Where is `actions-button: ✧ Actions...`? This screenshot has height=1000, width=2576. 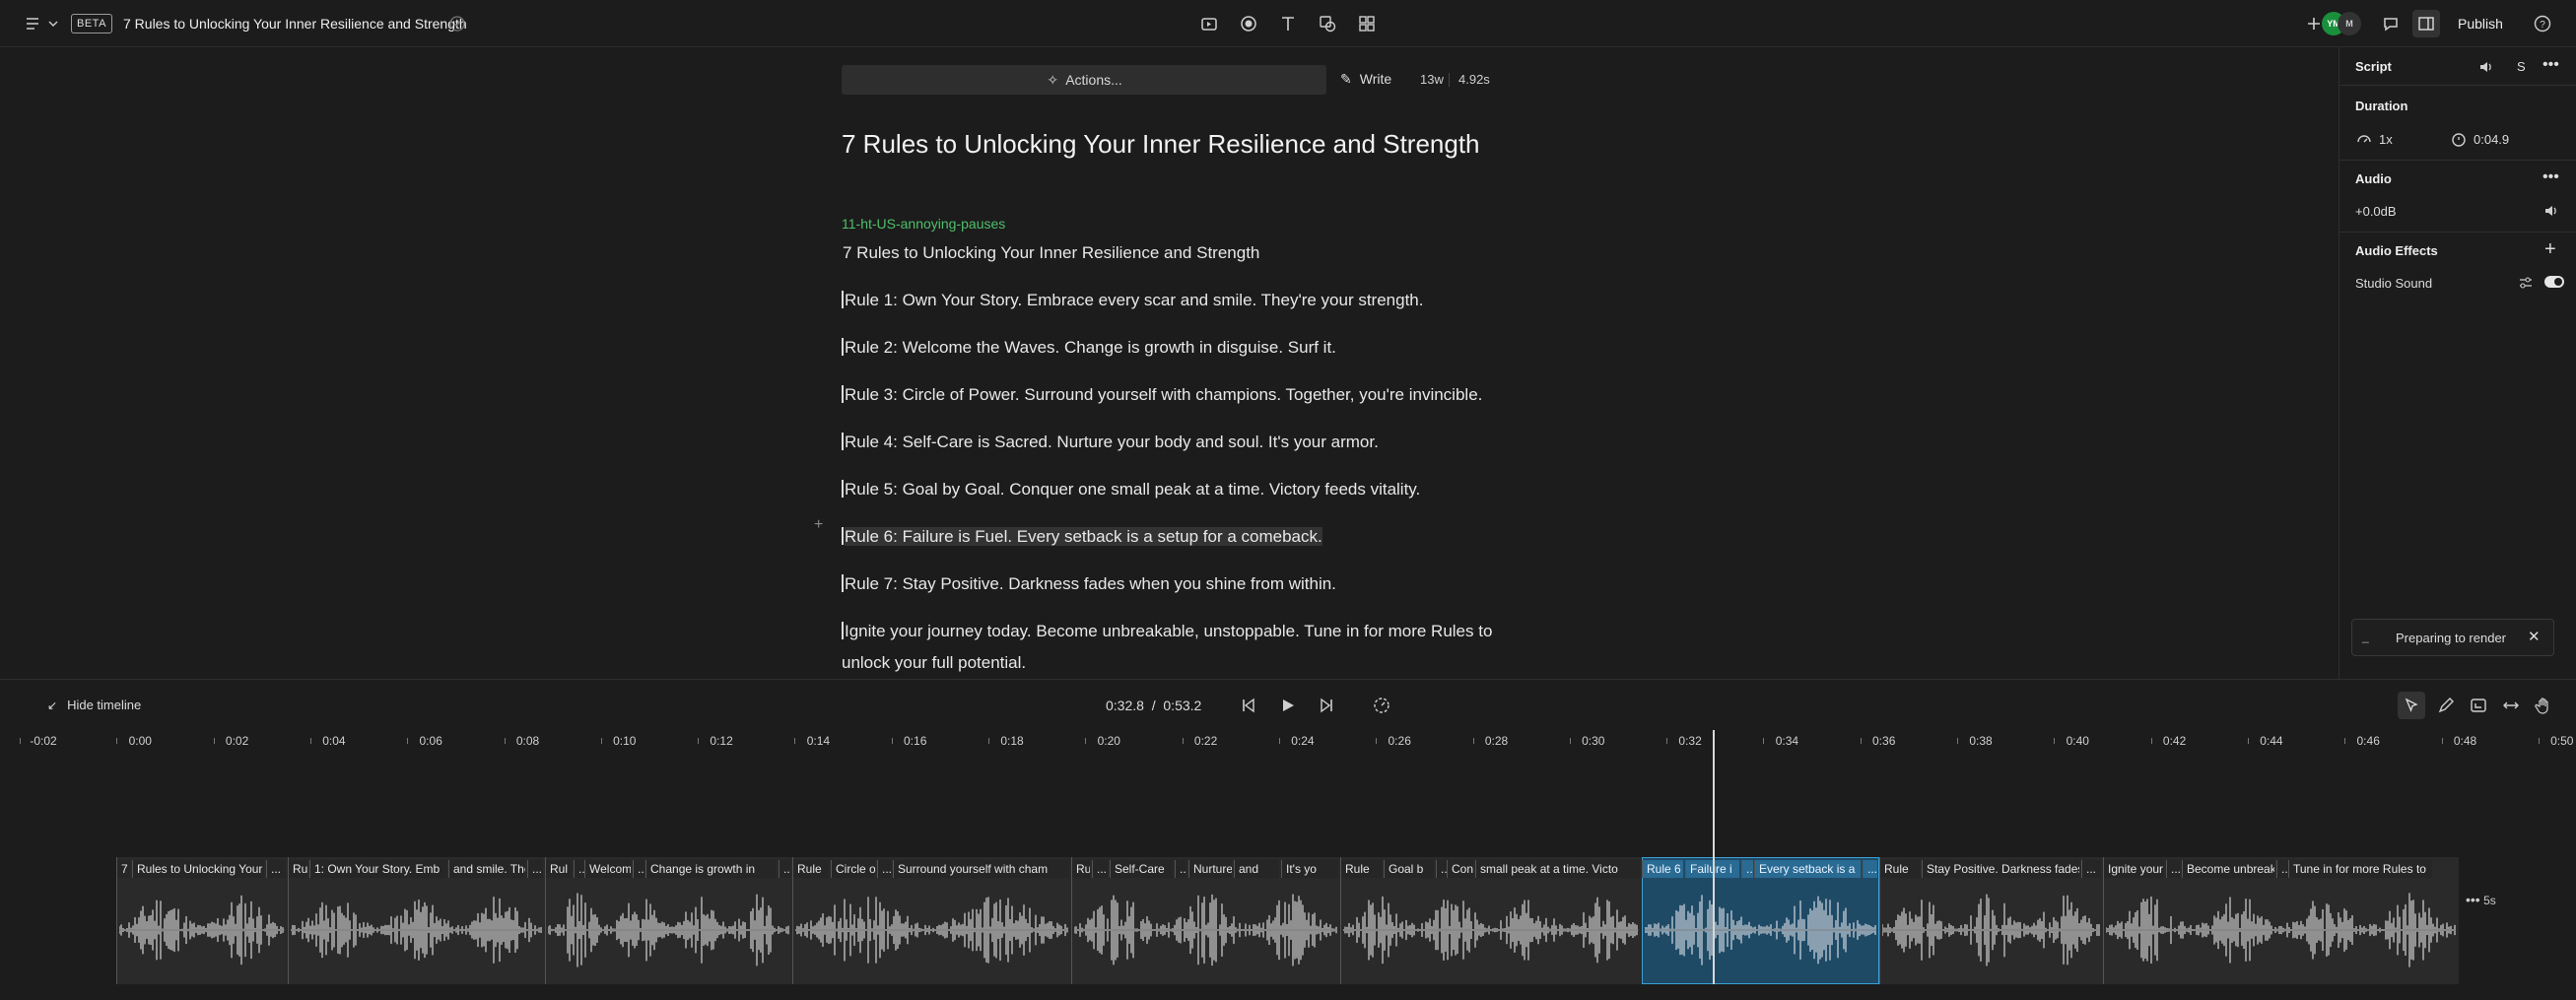 actions-button: ✧ Actions... is located at coordinates (1084, 80).